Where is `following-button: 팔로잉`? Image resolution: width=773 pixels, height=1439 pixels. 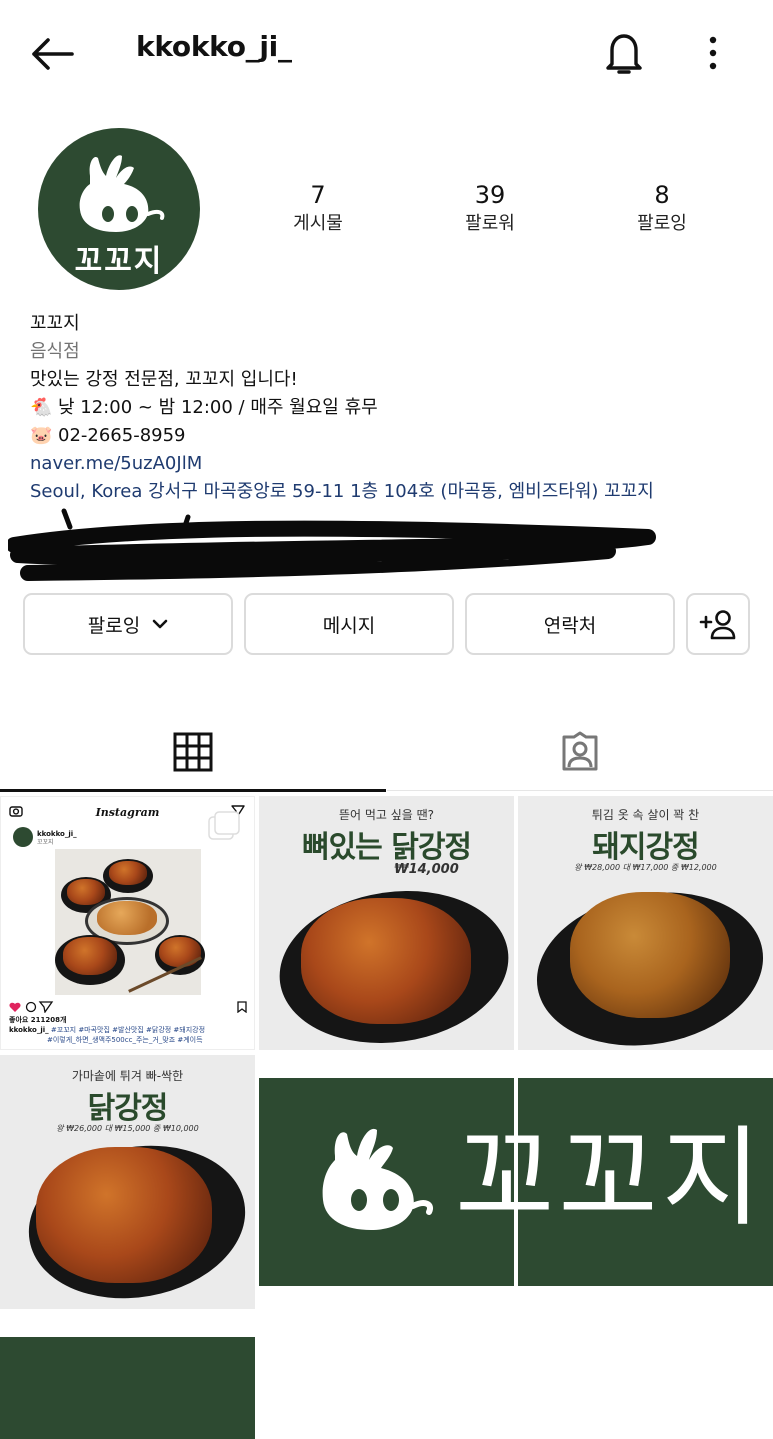
following-button: 팔로잉 is located at coordinates (128, 624).